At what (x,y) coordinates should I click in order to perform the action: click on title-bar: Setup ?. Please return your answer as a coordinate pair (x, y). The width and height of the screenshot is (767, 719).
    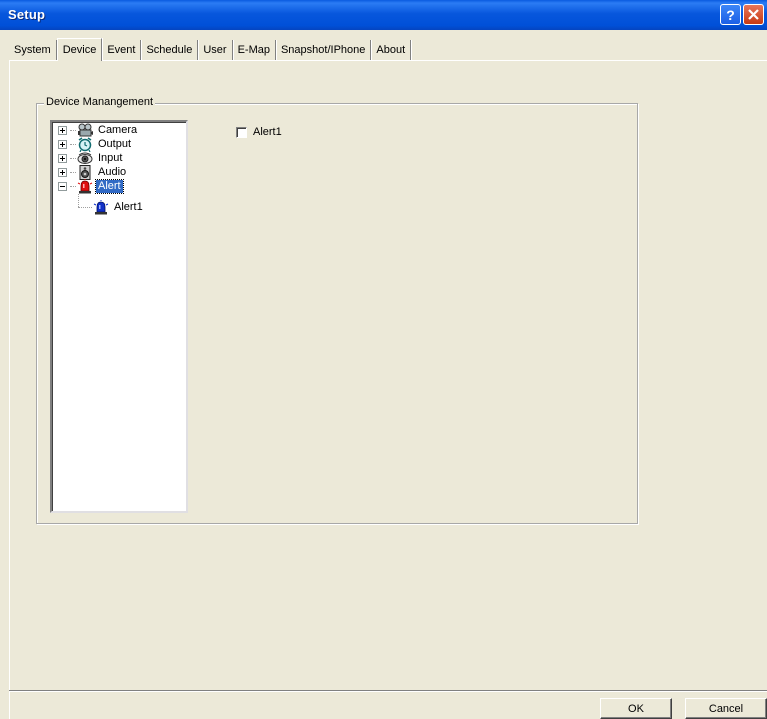
    Looking at the image, I should click on (383, 15).